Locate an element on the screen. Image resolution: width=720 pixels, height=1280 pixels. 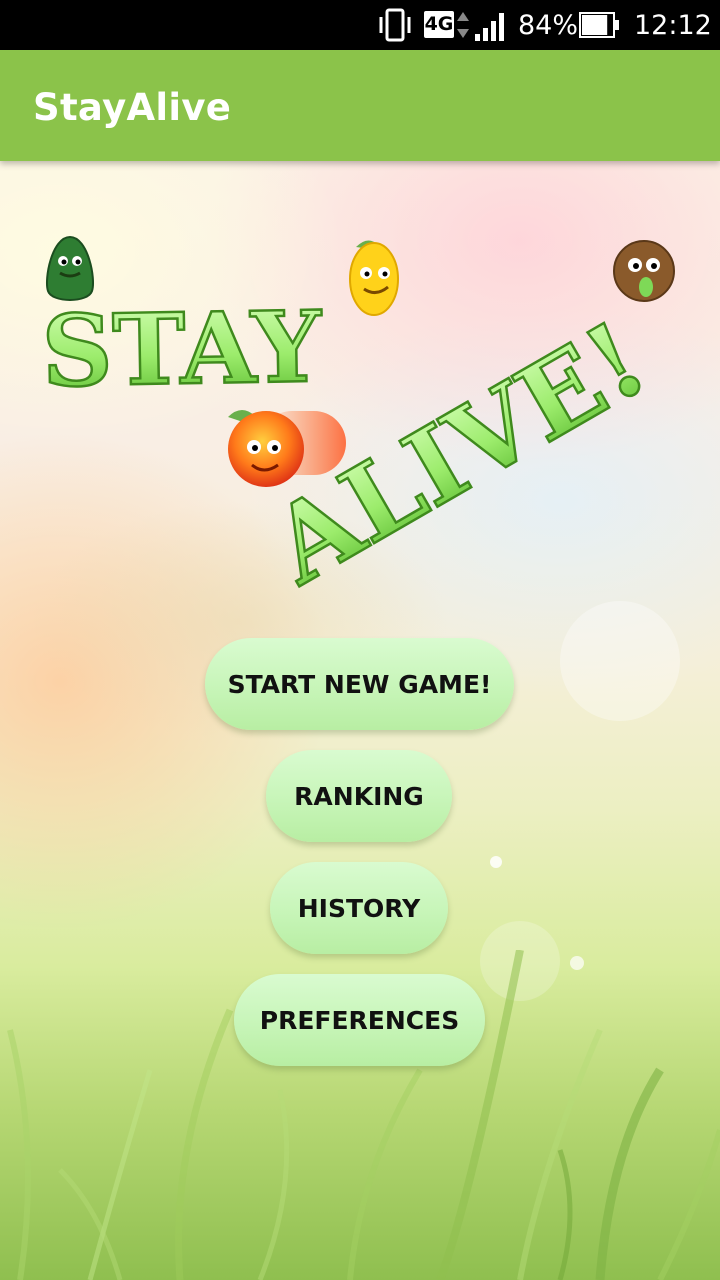
battery-percent: 84% is located at coordinates (548, 25).